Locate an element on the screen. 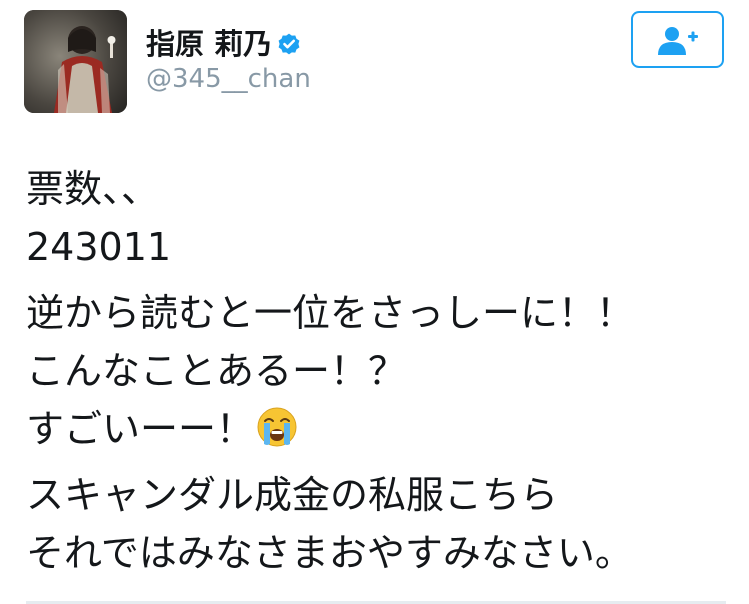 The width and height of the screenshot is (749, 604). tweet-line: それではみなさまおやすみなさい。 is located at coordinates (329, 553).